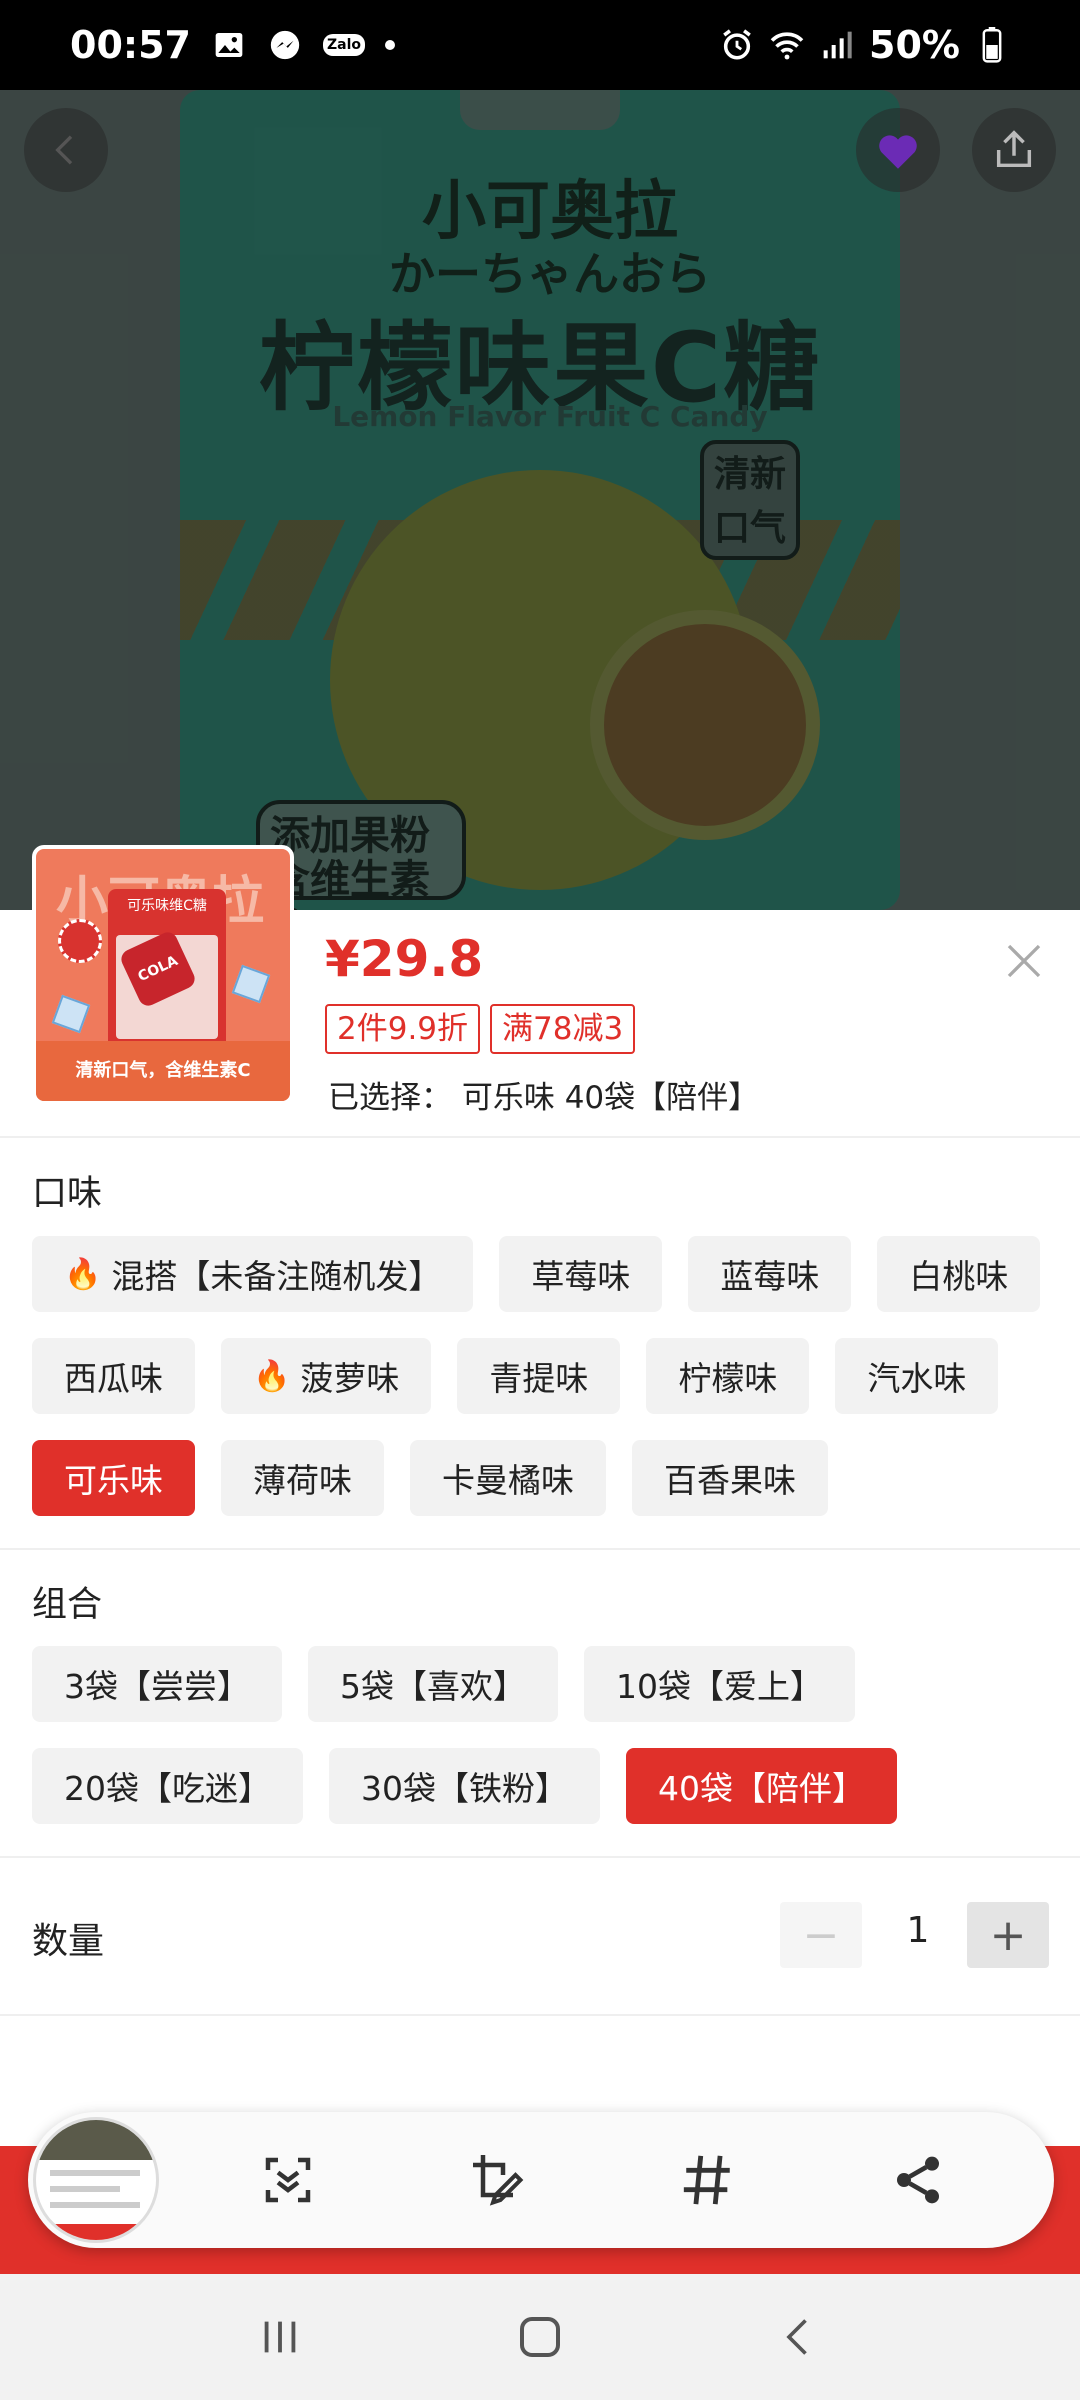 The image size is (1080, 2400). I want to click on thumb-footer: 清新口气，含维生素C, so click(163, 1071).